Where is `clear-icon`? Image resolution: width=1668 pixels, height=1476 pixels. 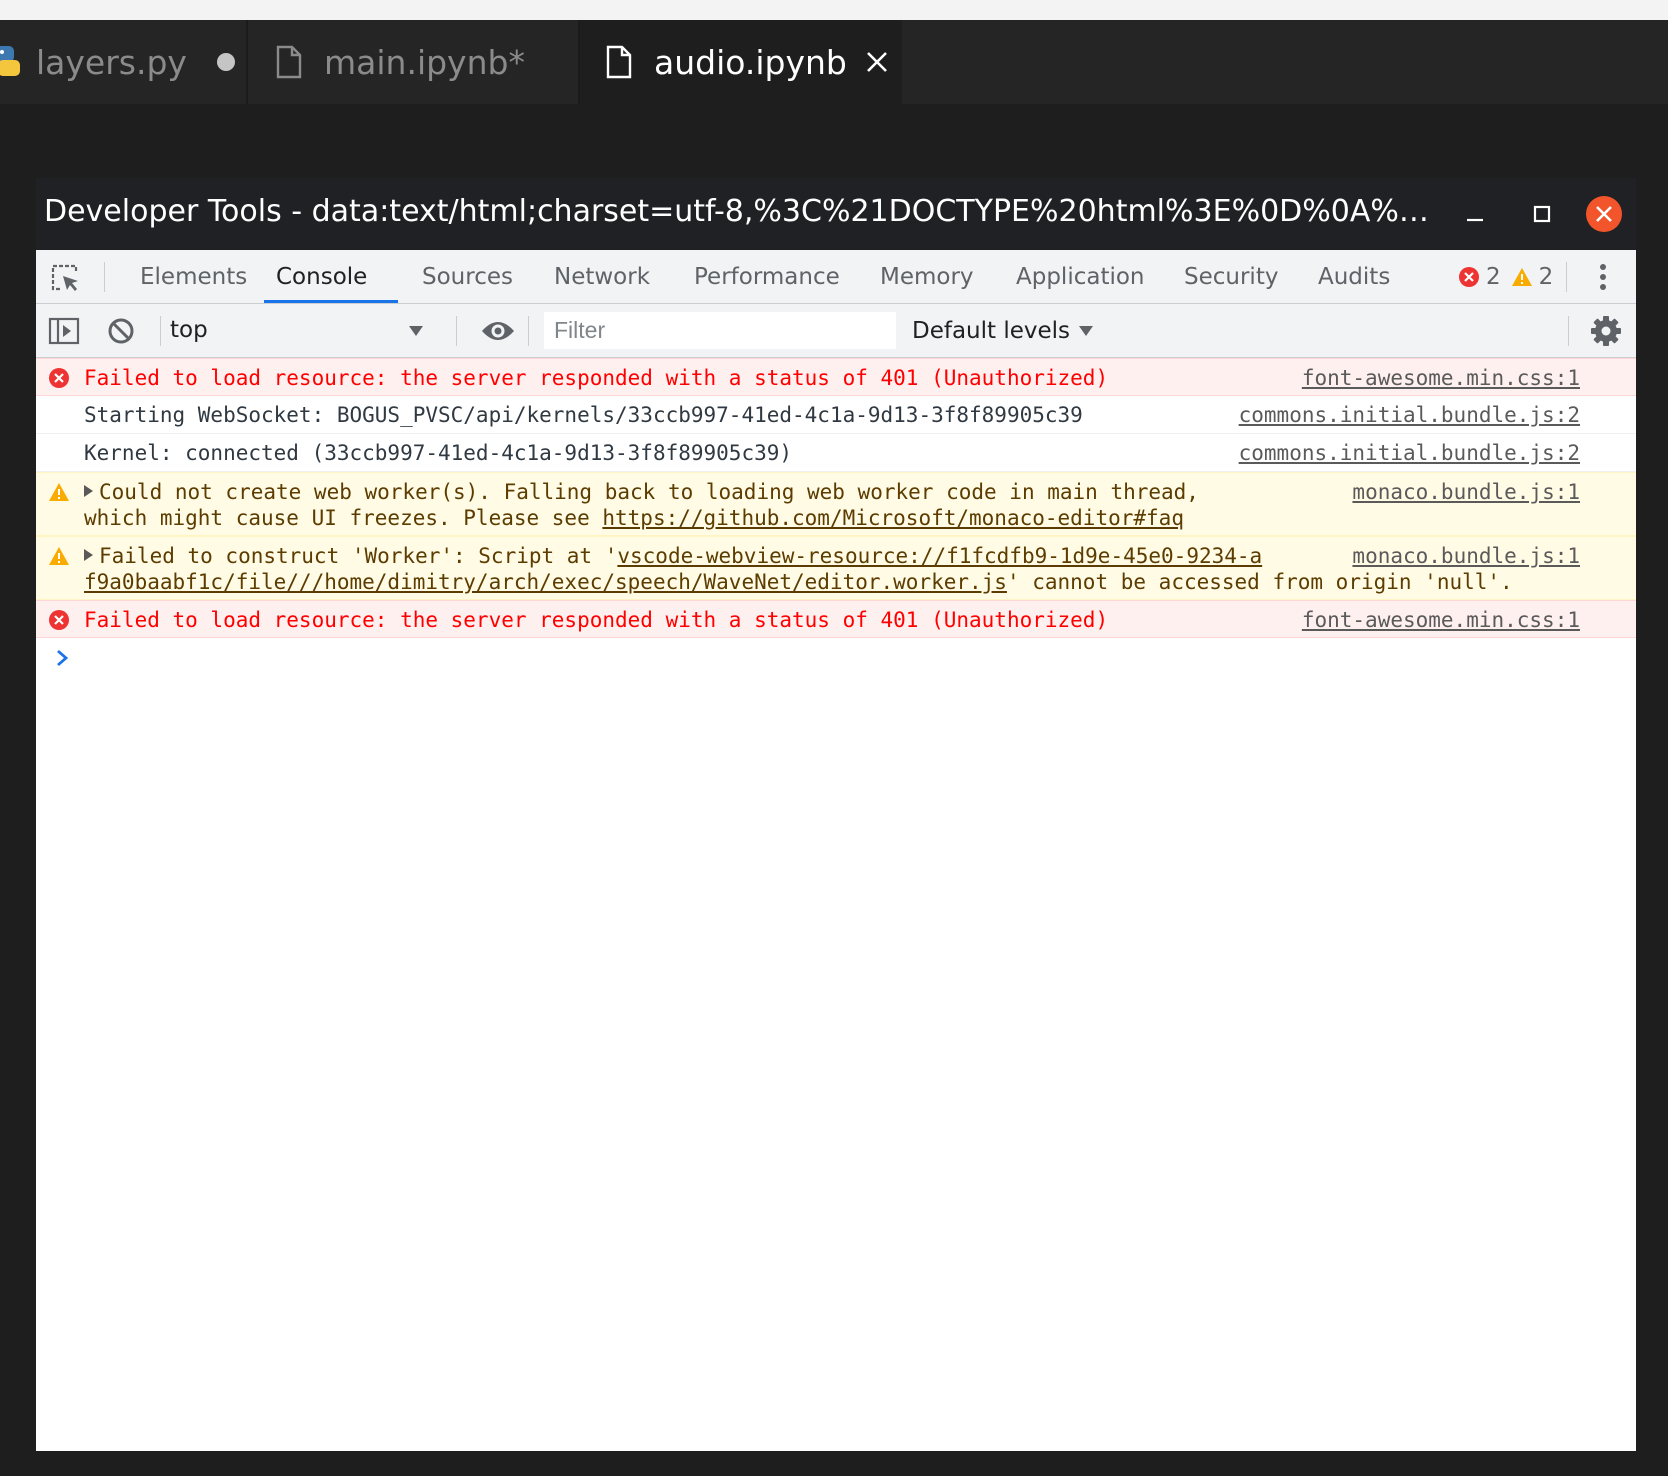 clear-icon is located at coordinates (121, 331).